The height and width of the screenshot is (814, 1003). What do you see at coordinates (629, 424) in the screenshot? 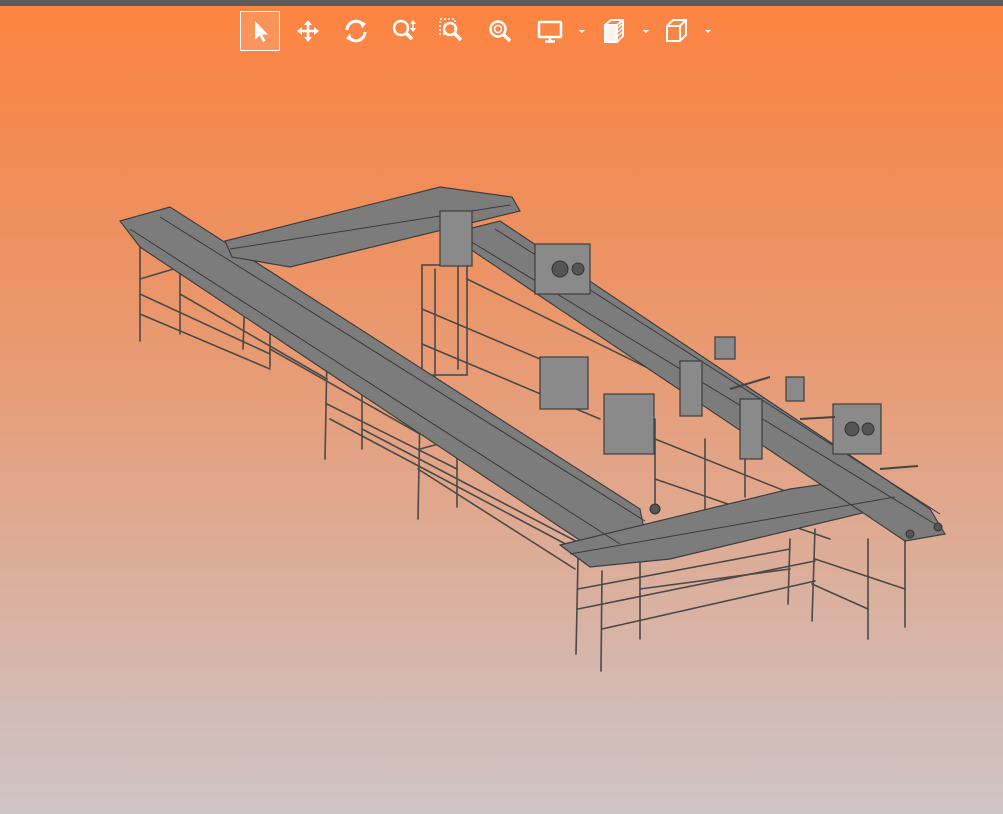
I see `control-box-right` at bounding box center [629, 424].